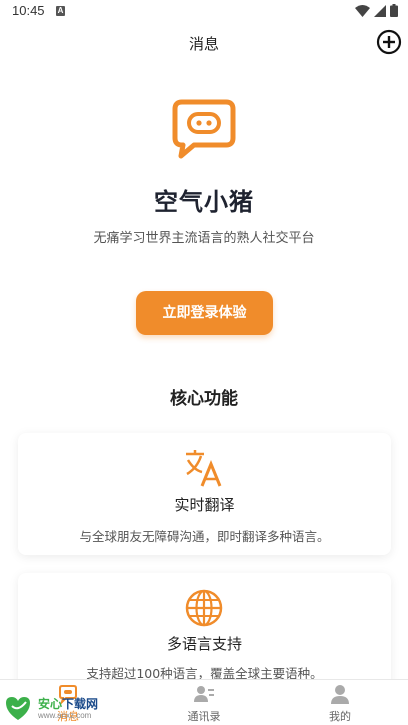 The width and height of the screenshot is (408, 725). Describe the element at coordinates (204, 694) in the screenshot. I see `contacts-icon` at that location.